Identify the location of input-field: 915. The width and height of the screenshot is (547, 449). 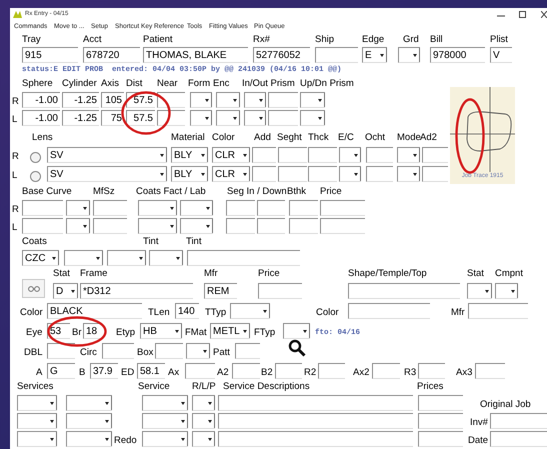
(50, 55).